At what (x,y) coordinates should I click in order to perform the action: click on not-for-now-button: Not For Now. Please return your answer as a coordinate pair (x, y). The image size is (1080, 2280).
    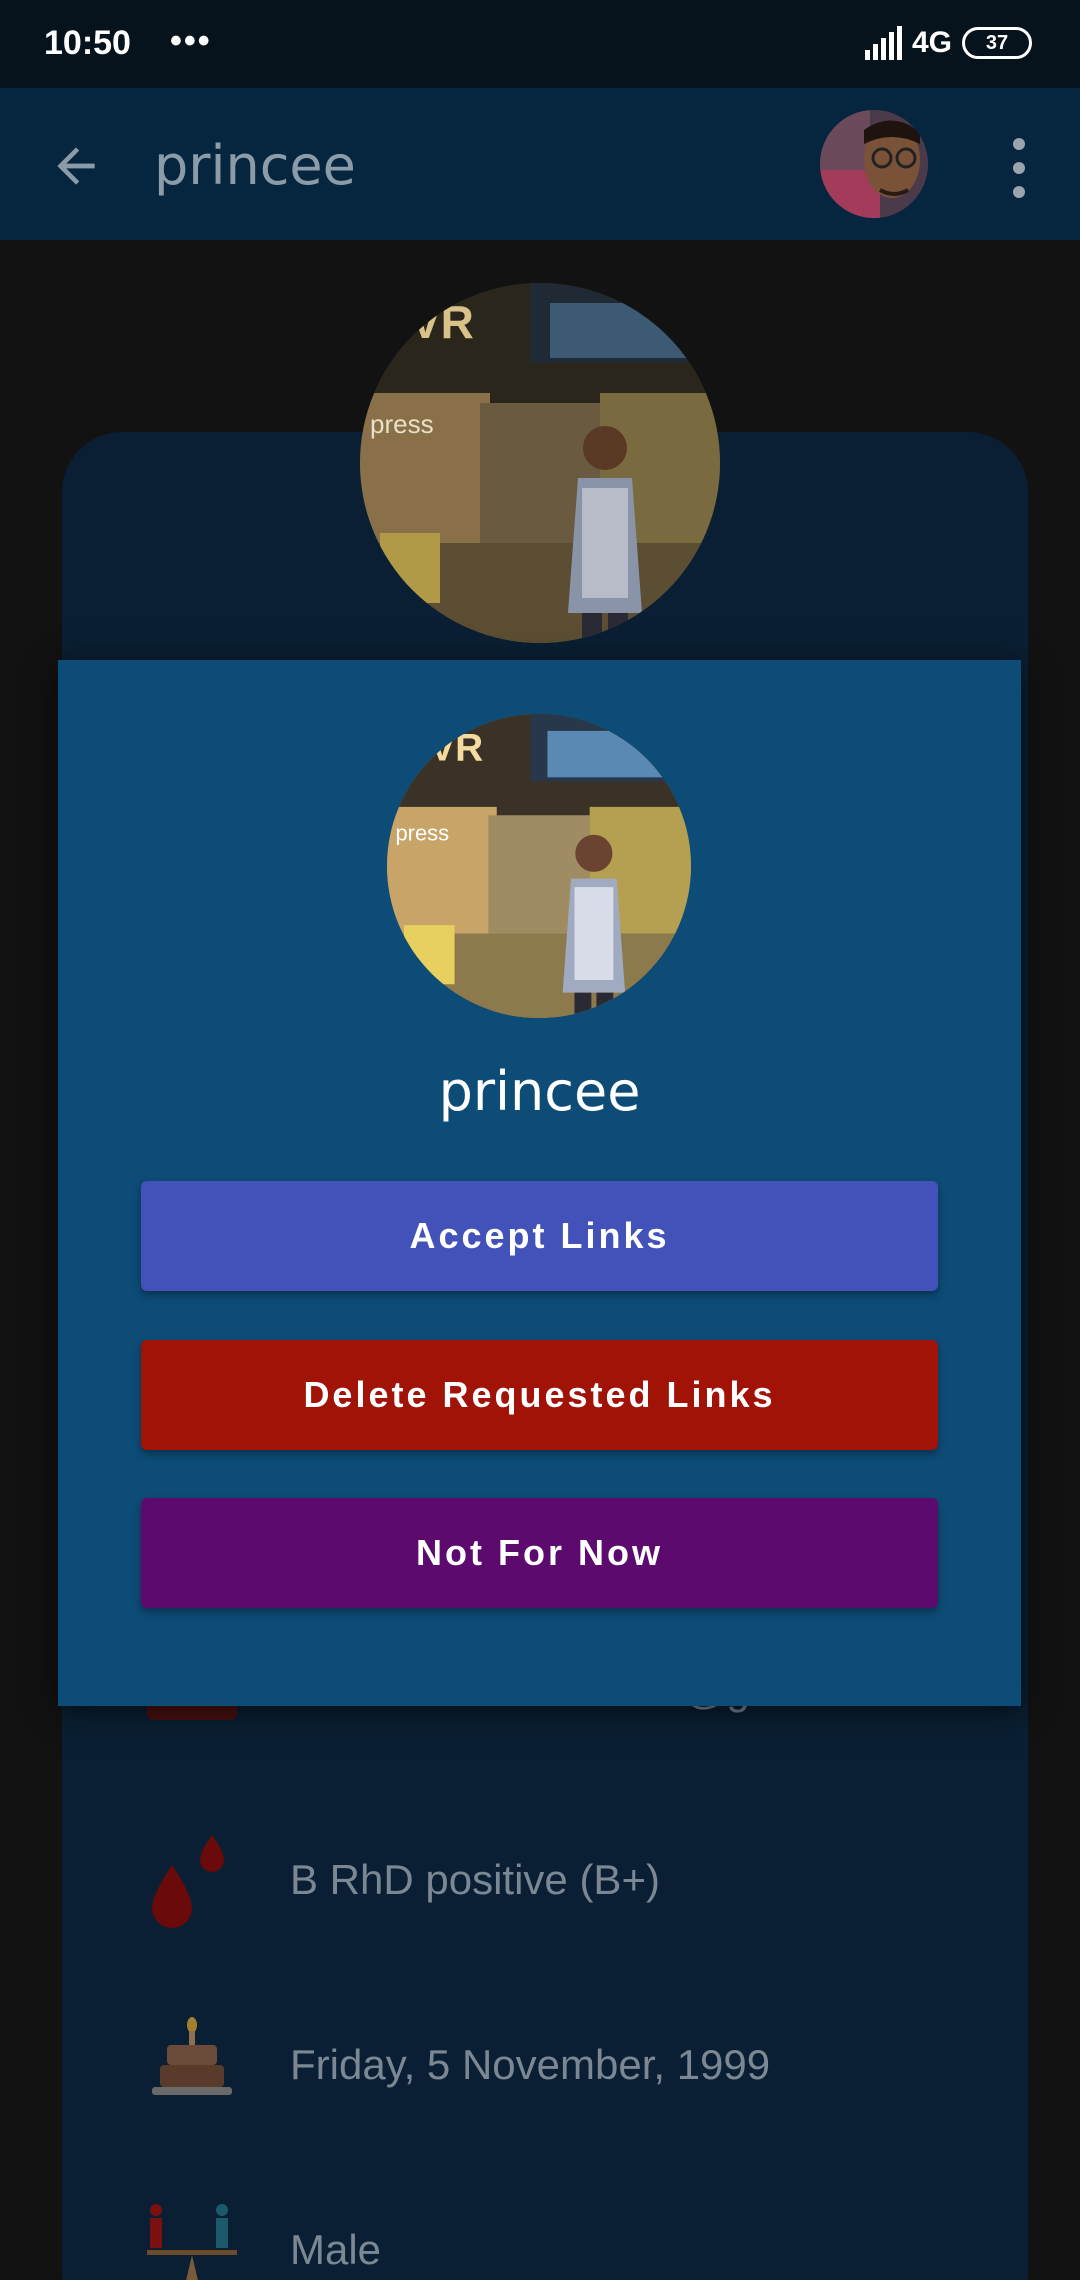
    Looking at the image, I should click on (539, 1553).